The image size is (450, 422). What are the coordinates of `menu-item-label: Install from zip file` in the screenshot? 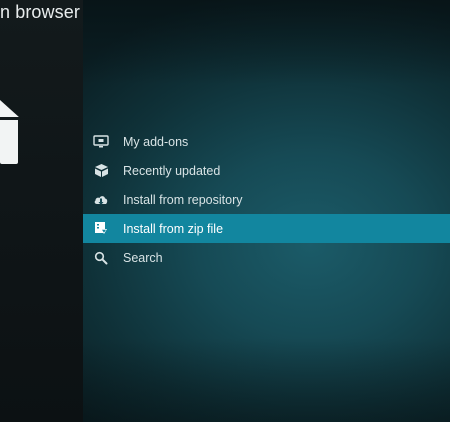 It's located at (173, 228).